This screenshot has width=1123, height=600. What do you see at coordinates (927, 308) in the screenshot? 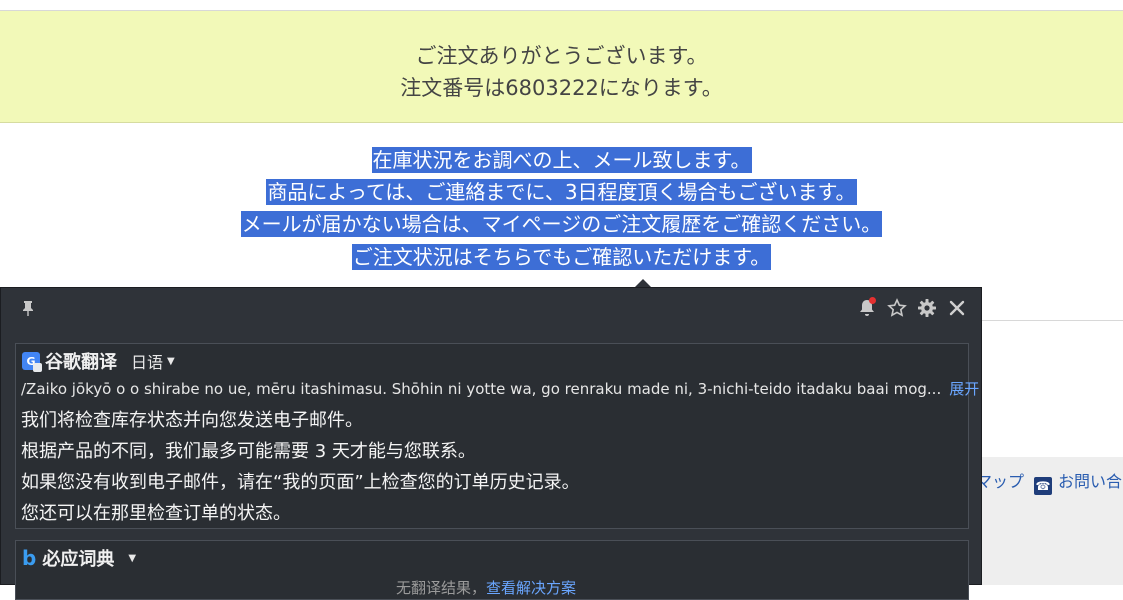
I see `gear-icon` at bounding box center [927, 308].